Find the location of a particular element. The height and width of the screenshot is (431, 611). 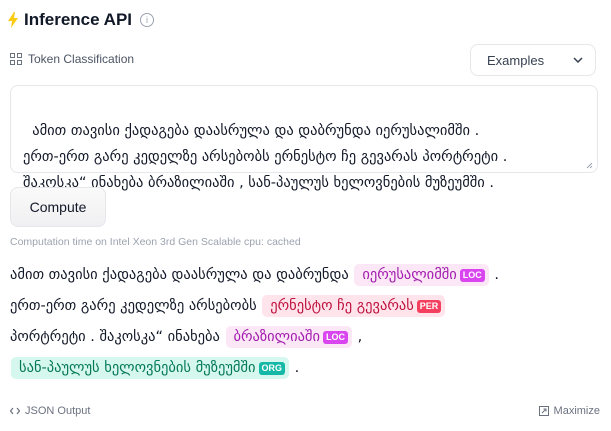

output-text: ერთ-ერთ გარე კედელზე არსებობს is located at coordinates (136, 306).